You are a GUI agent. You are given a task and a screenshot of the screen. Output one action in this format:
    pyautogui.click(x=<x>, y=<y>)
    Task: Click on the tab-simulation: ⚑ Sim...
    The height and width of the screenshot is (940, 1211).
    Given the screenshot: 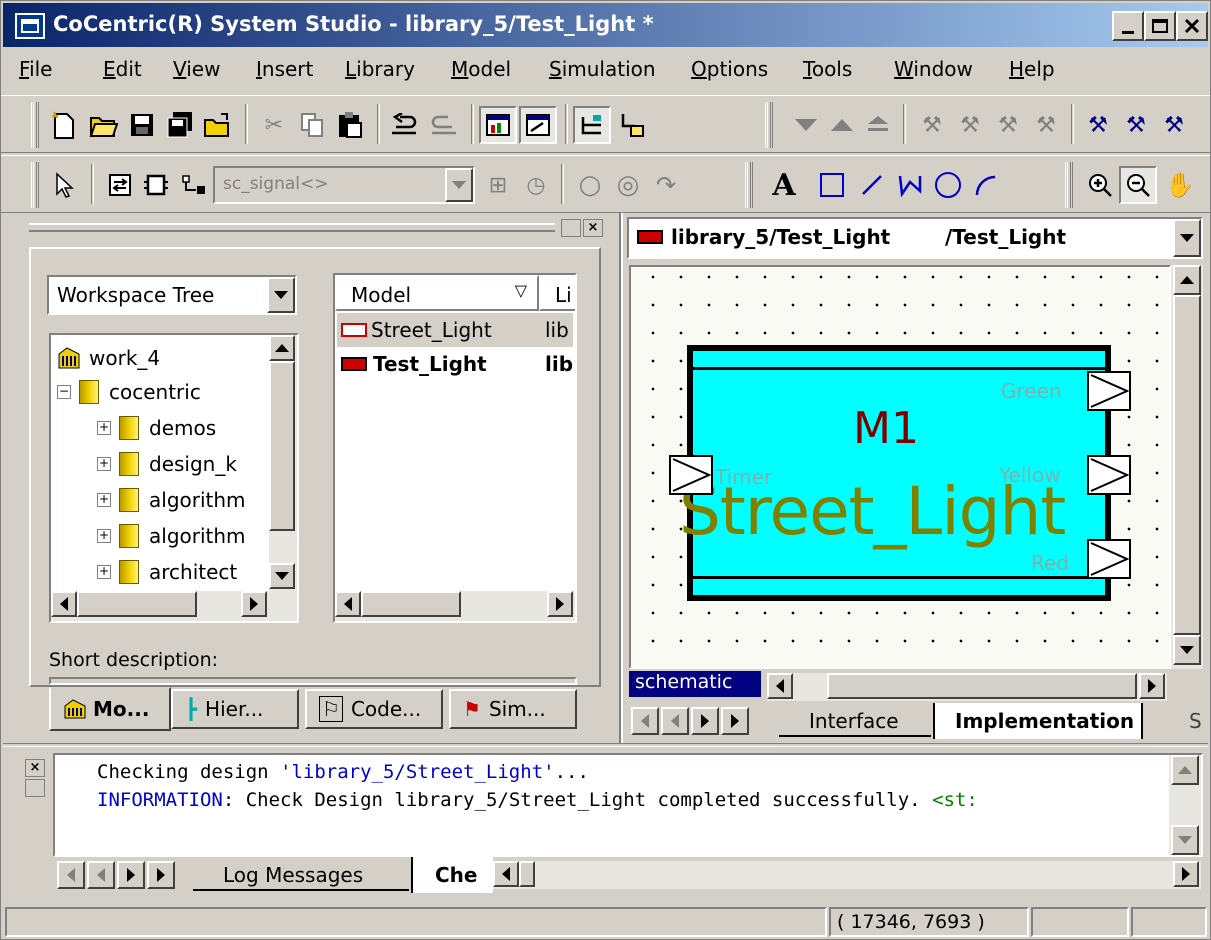 What is the action you would take?
    pyautogui.click(x=513, y=709)
    